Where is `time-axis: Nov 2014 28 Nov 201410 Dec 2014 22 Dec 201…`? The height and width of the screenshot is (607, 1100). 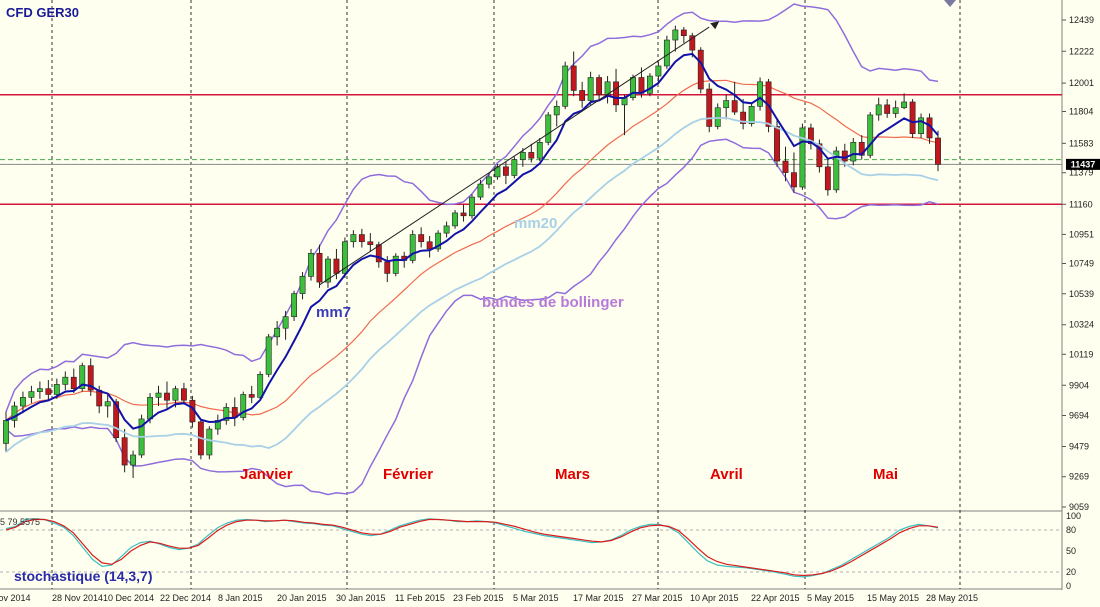
time-axis: Nov 2014 28 Nov 201410 Dec 2014 22 Dec 201… is located at coordinates (489, 598).